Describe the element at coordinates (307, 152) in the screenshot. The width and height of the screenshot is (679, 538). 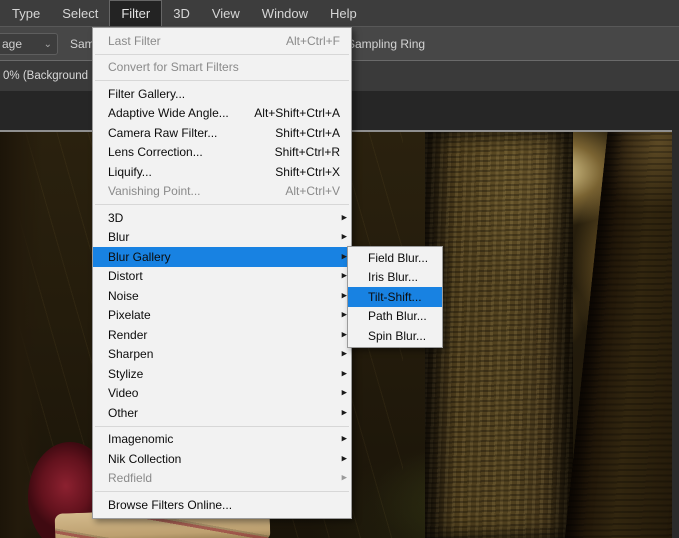
I see `menu-item-shortcut: Shift+Ctrl+R` at that location.